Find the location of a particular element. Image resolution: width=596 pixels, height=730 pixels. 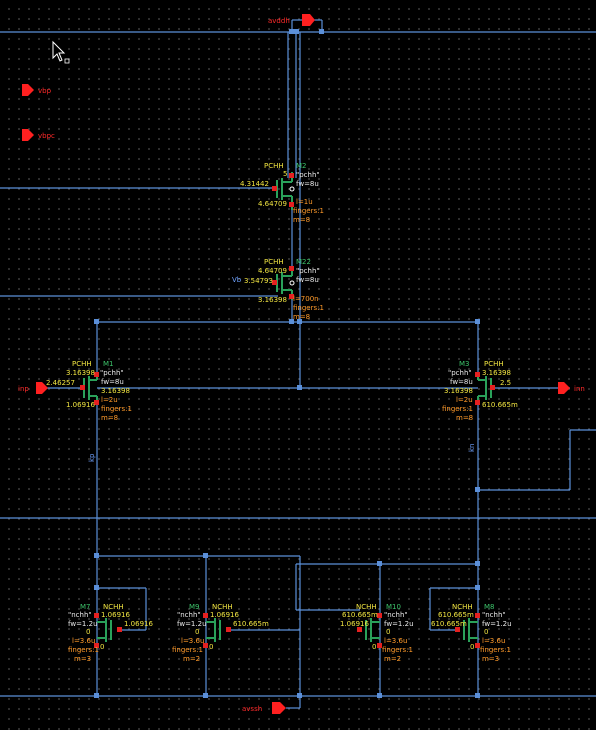

v-drain-M22: 3.16398 is located at coordinates (272, 300).